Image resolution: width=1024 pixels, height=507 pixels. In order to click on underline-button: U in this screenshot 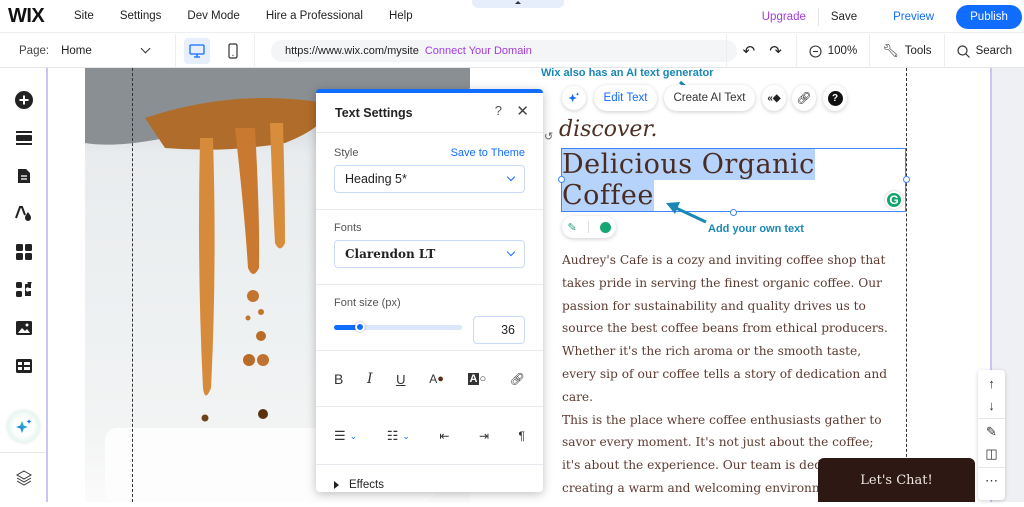, I will do `click(400, 379)`.